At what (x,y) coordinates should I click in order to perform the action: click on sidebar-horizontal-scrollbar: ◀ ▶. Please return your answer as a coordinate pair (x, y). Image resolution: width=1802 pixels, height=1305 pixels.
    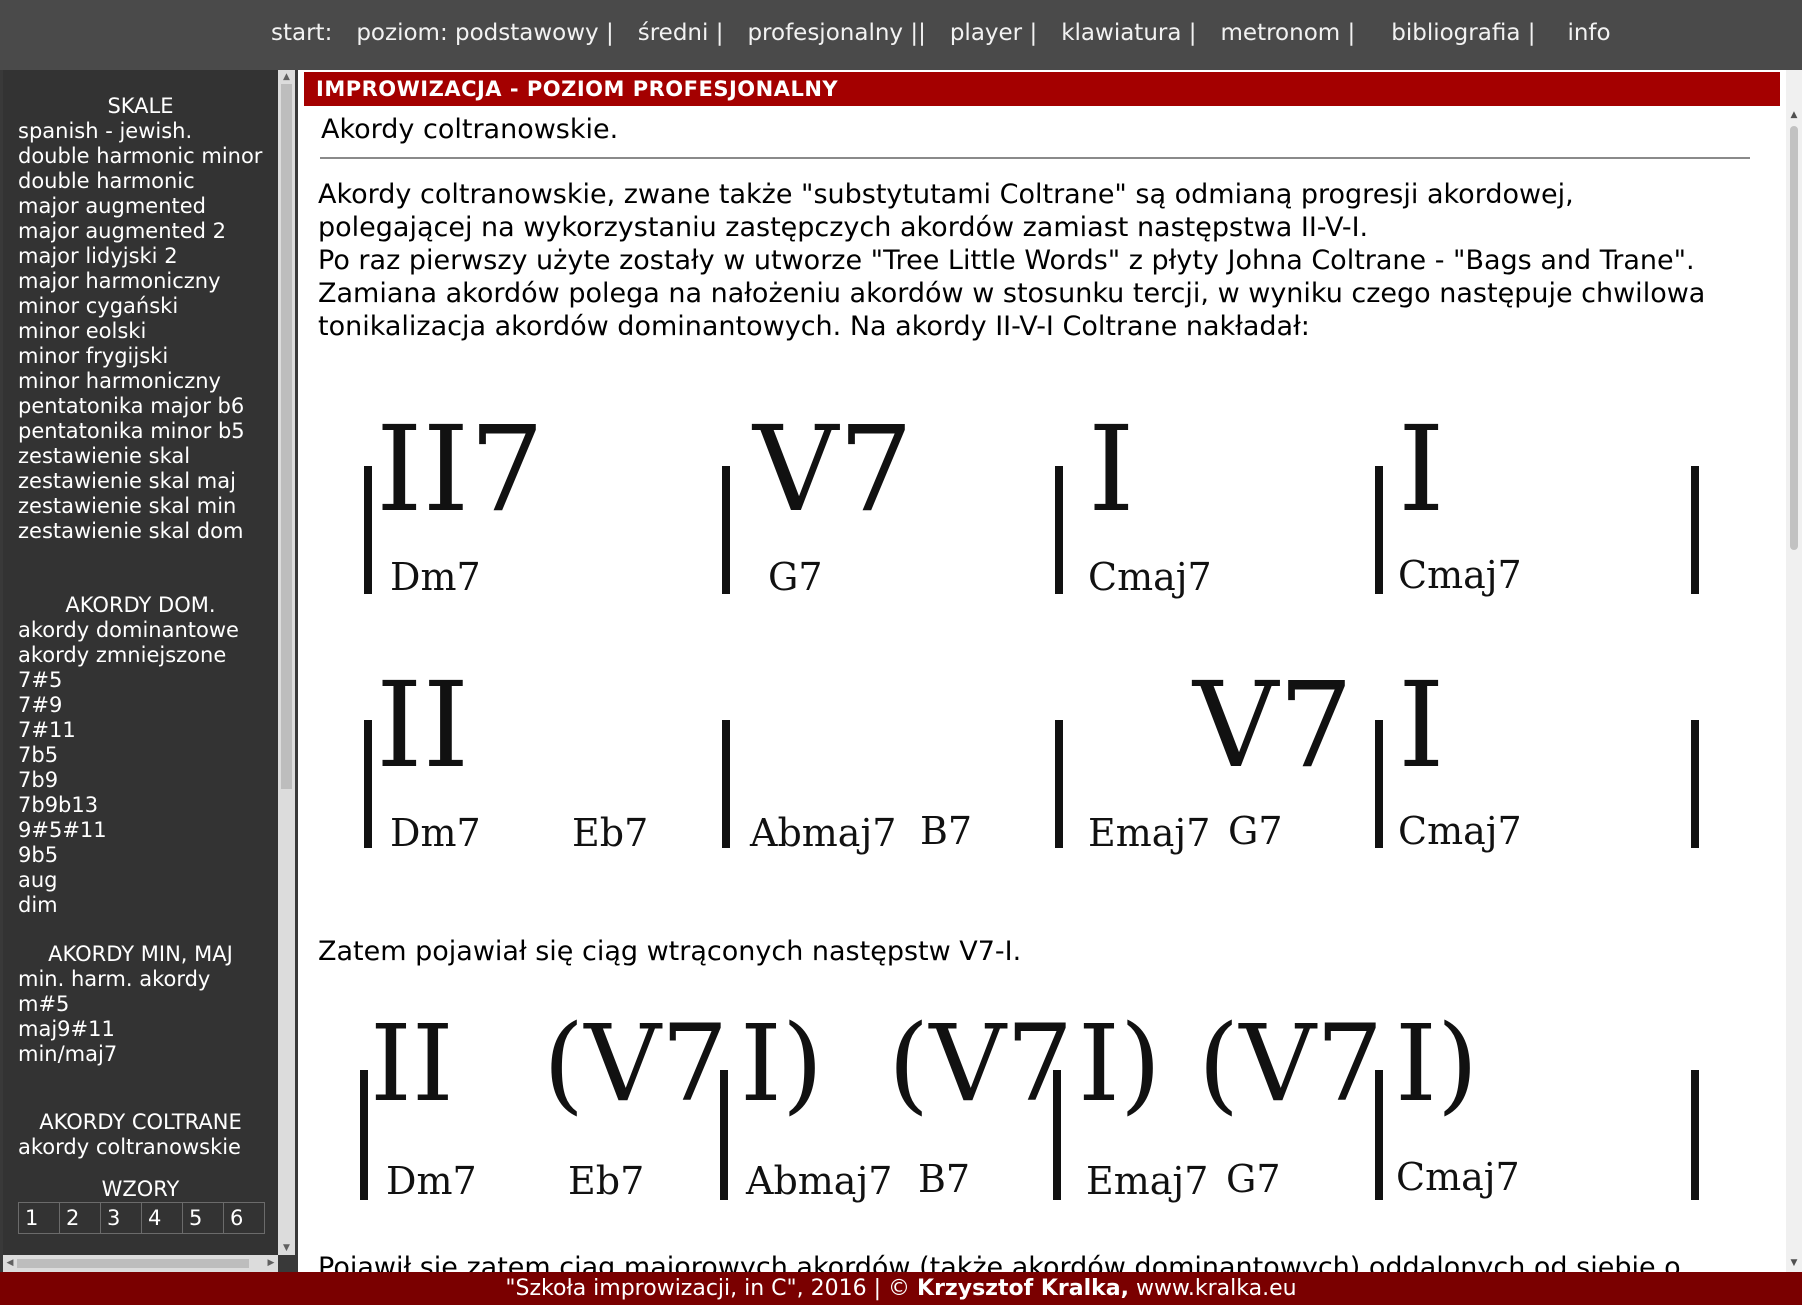
    Looking at the image, I should click on (140, 1263).